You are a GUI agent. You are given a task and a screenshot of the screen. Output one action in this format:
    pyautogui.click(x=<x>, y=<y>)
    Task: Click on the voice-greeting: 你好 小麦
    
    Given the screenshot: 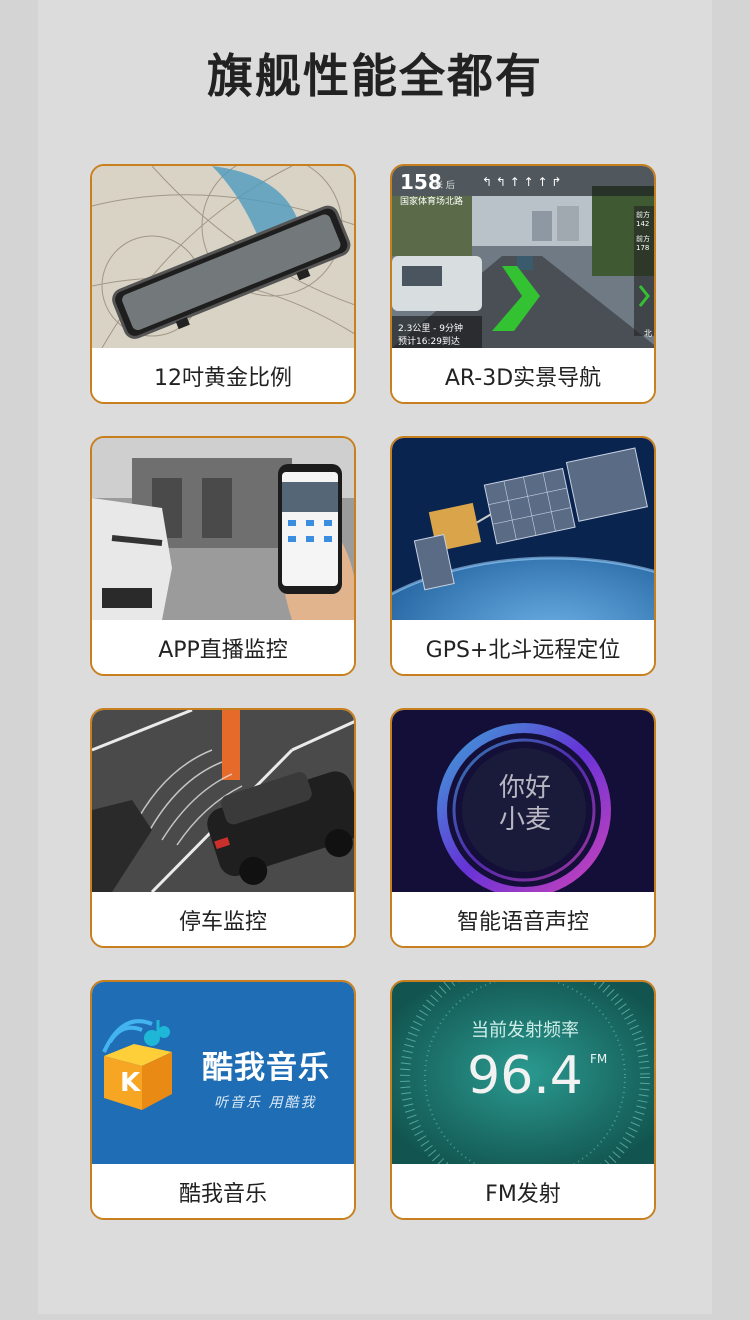 What is the action you would take?
    pyautogui.click(x=523, y=804)
    